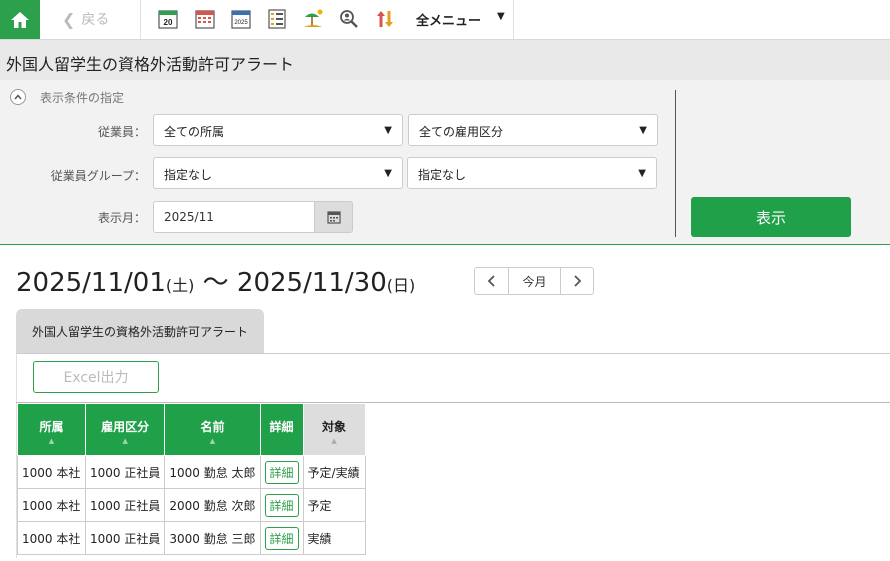 Image resolution: width=890 pixels, height=561 pixels. I want to click on cell-name: 2000 勤怠 次郎, so click(212, 505).